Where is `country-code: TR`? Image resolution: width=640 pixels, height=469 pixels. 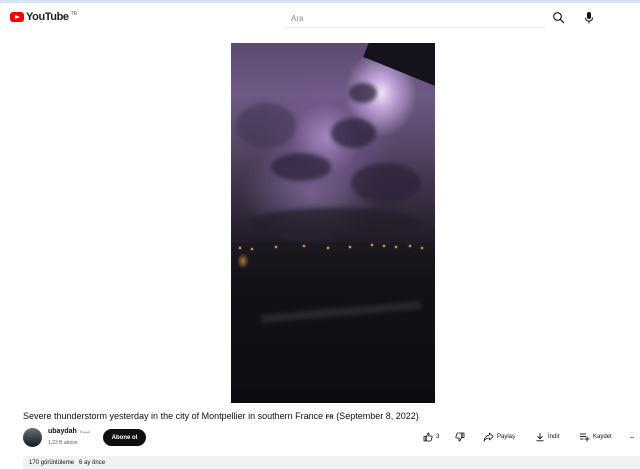
country-code: TR is located at coordinates (74, 14).